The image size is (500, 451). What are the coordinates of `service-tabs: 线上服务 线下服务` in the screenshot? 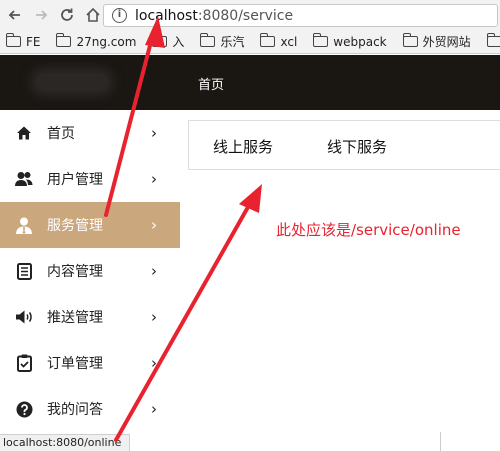 It's located at (344, 145).